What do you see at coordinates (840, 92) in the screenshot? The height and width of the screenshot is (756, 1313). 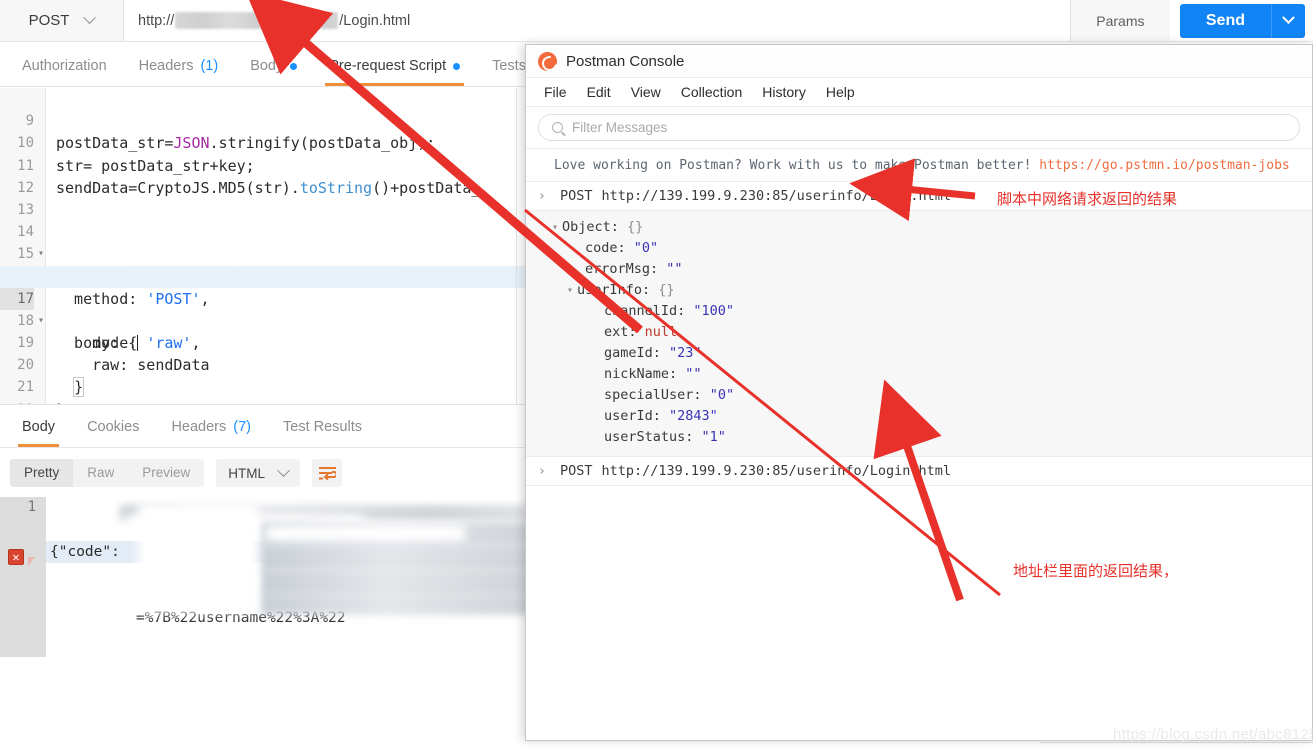 I see `menu-help: Help` at bounding box center [840, 92].